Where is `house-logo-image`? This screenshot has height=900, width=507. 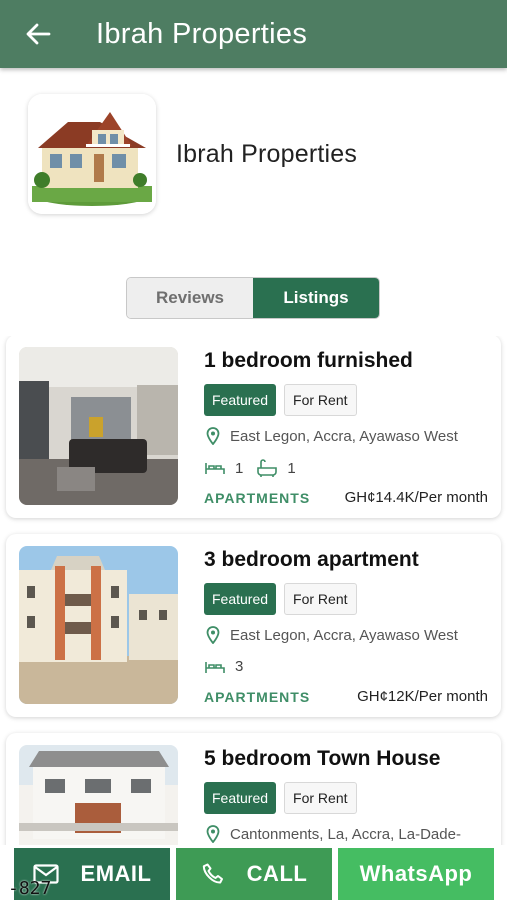 house-logo-image is located at coordinates (92, 154).